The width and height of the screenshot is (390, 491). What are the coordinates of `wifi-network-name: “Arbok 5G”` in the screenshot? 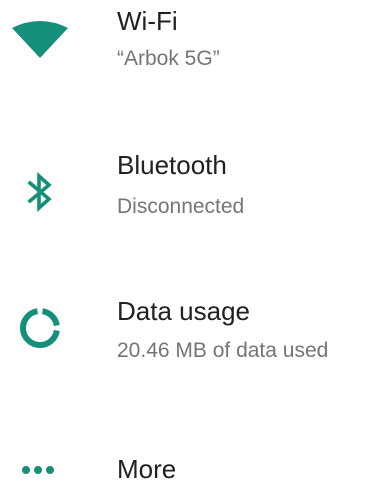 It's located at (168, 58).